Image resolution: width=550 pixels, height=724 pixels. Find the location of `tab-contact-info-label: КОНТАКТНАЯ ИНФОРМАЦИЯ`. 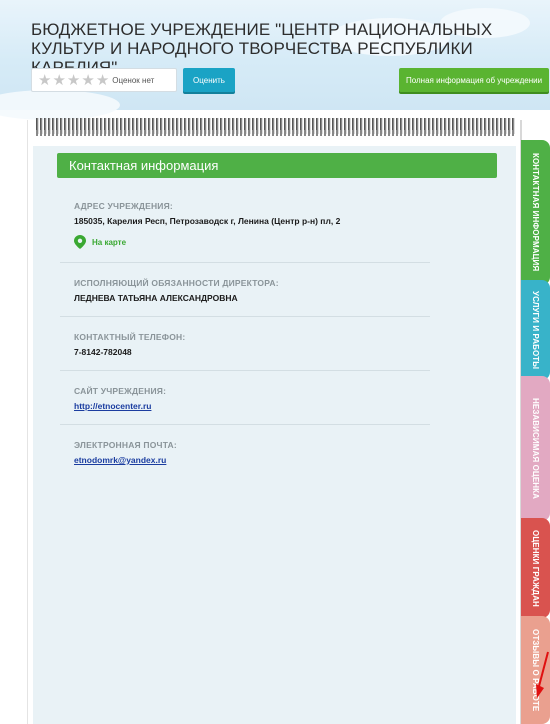

tab-contact-info-label: КОНТАКТНАЯ ИНФОРМАЦИЯ is located at coordinates (535, 212).